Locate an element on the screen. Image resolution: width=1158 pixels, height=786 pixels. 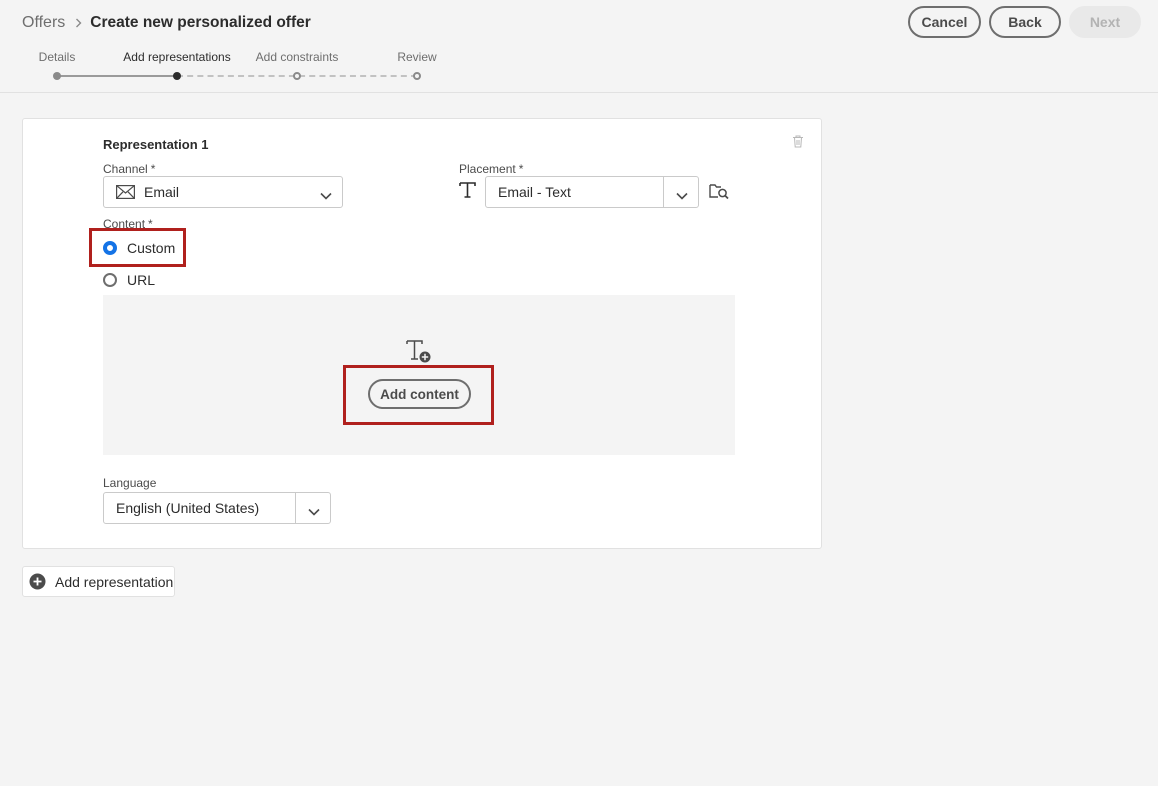
step-label-review: Review is located at coordinates (417, 57).